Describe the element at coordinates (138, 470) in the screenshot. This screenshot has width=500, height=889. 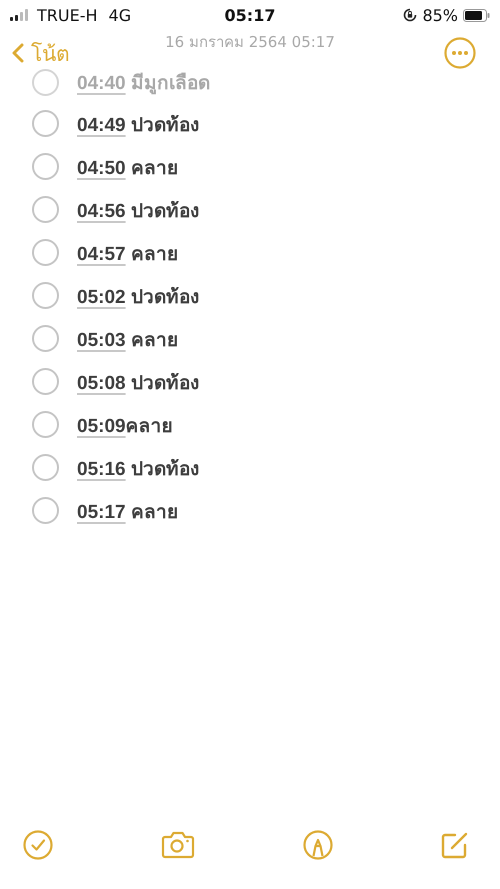
I see `checklist-text: 05:16 ปวดท้อง` at that location.